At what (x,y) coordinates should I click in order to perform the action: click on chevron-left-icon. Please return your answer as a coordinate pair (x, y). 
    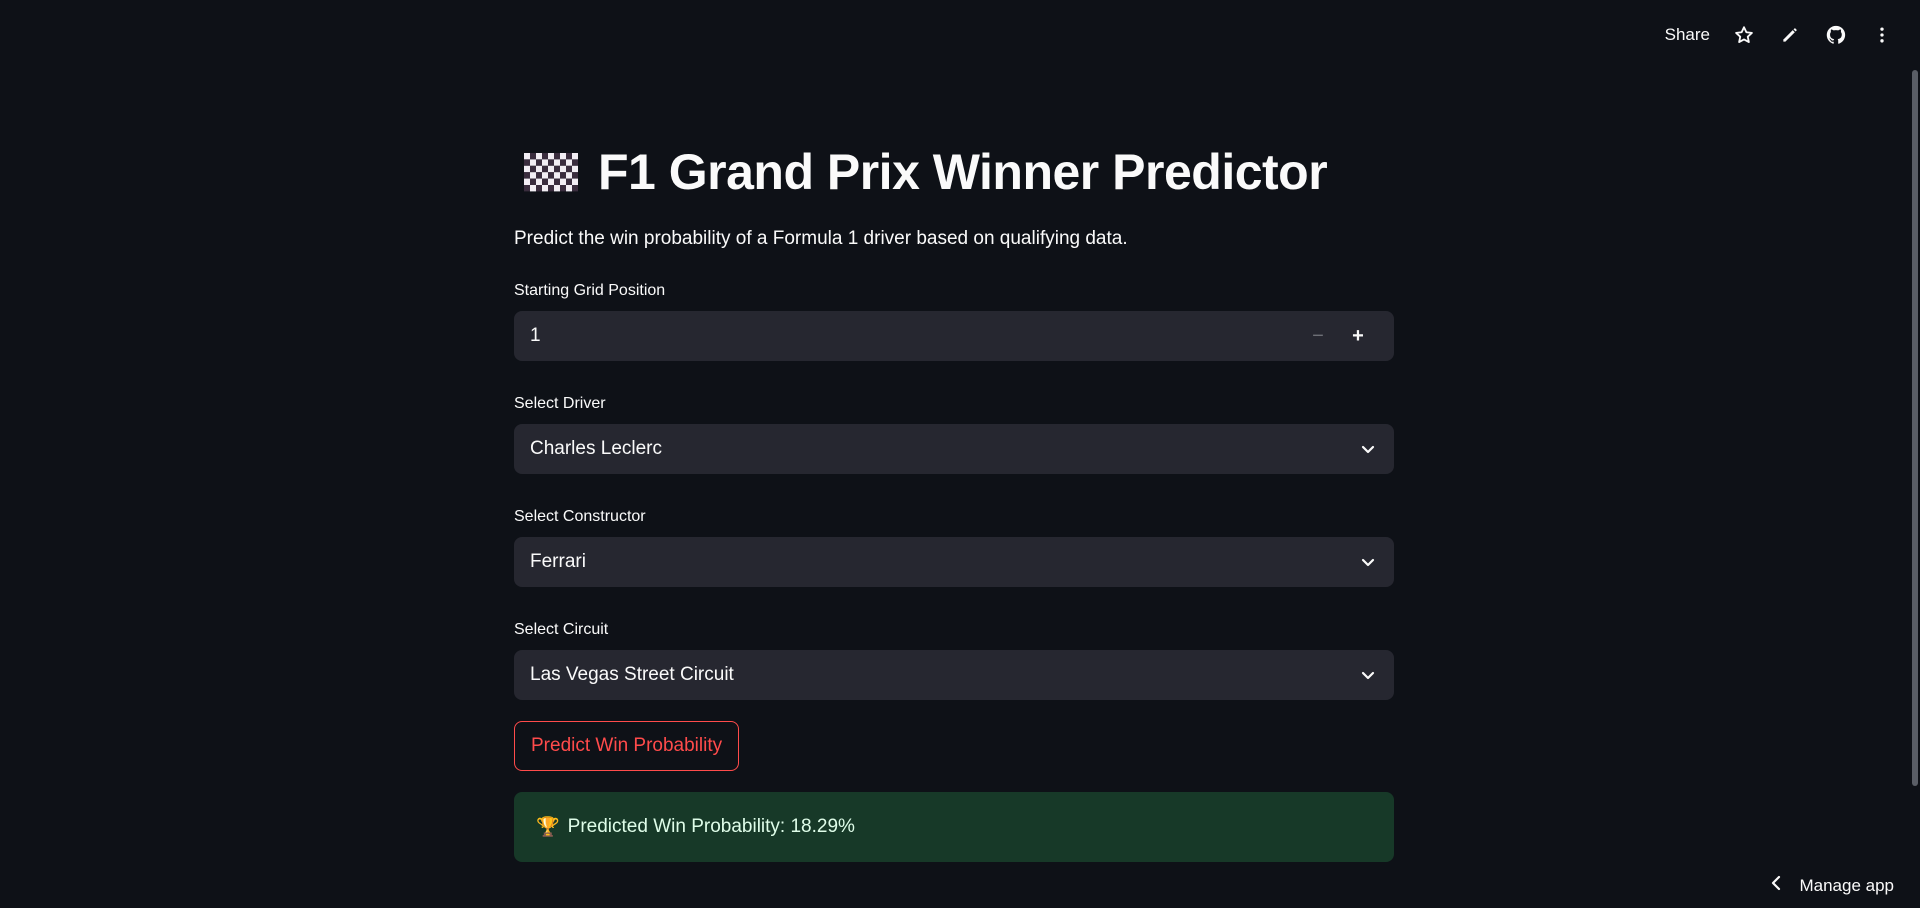
    Looking at the image, I should click on (1776, 885).